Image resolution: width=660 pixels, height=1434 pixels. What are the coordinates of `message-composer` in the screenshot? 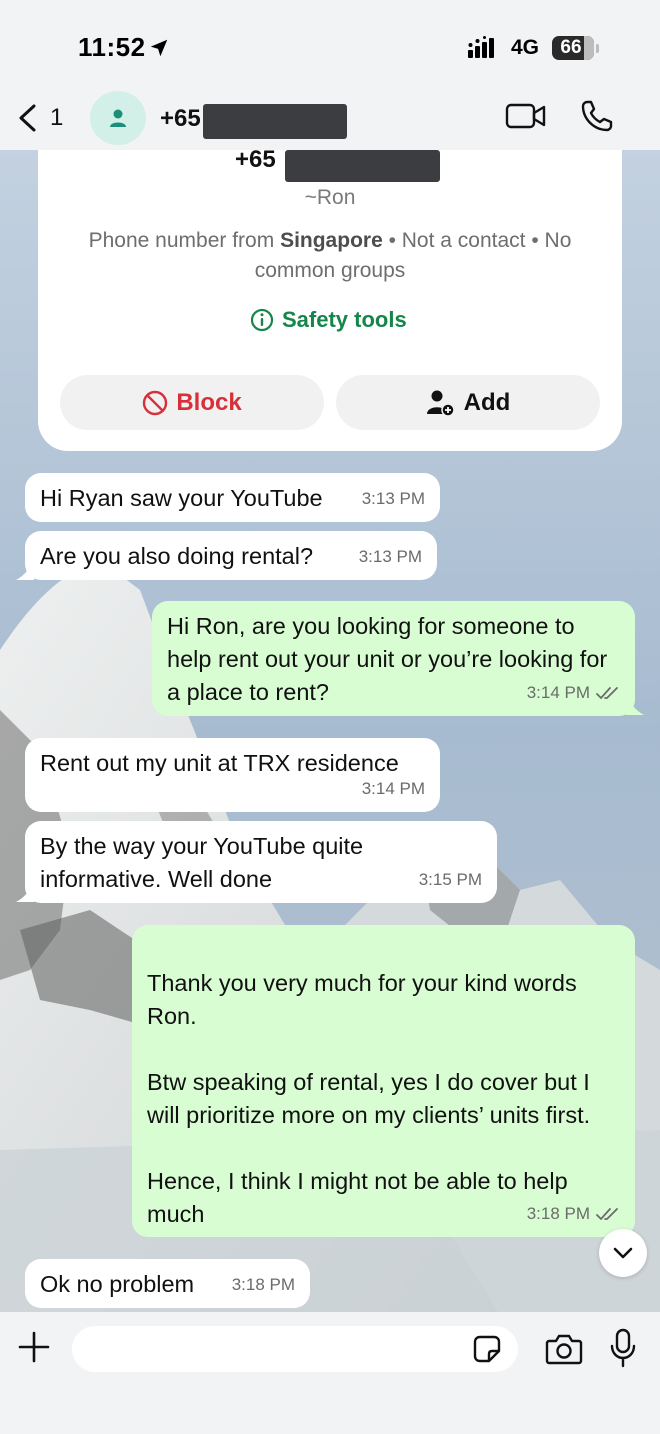 It's located at (330, 1373).